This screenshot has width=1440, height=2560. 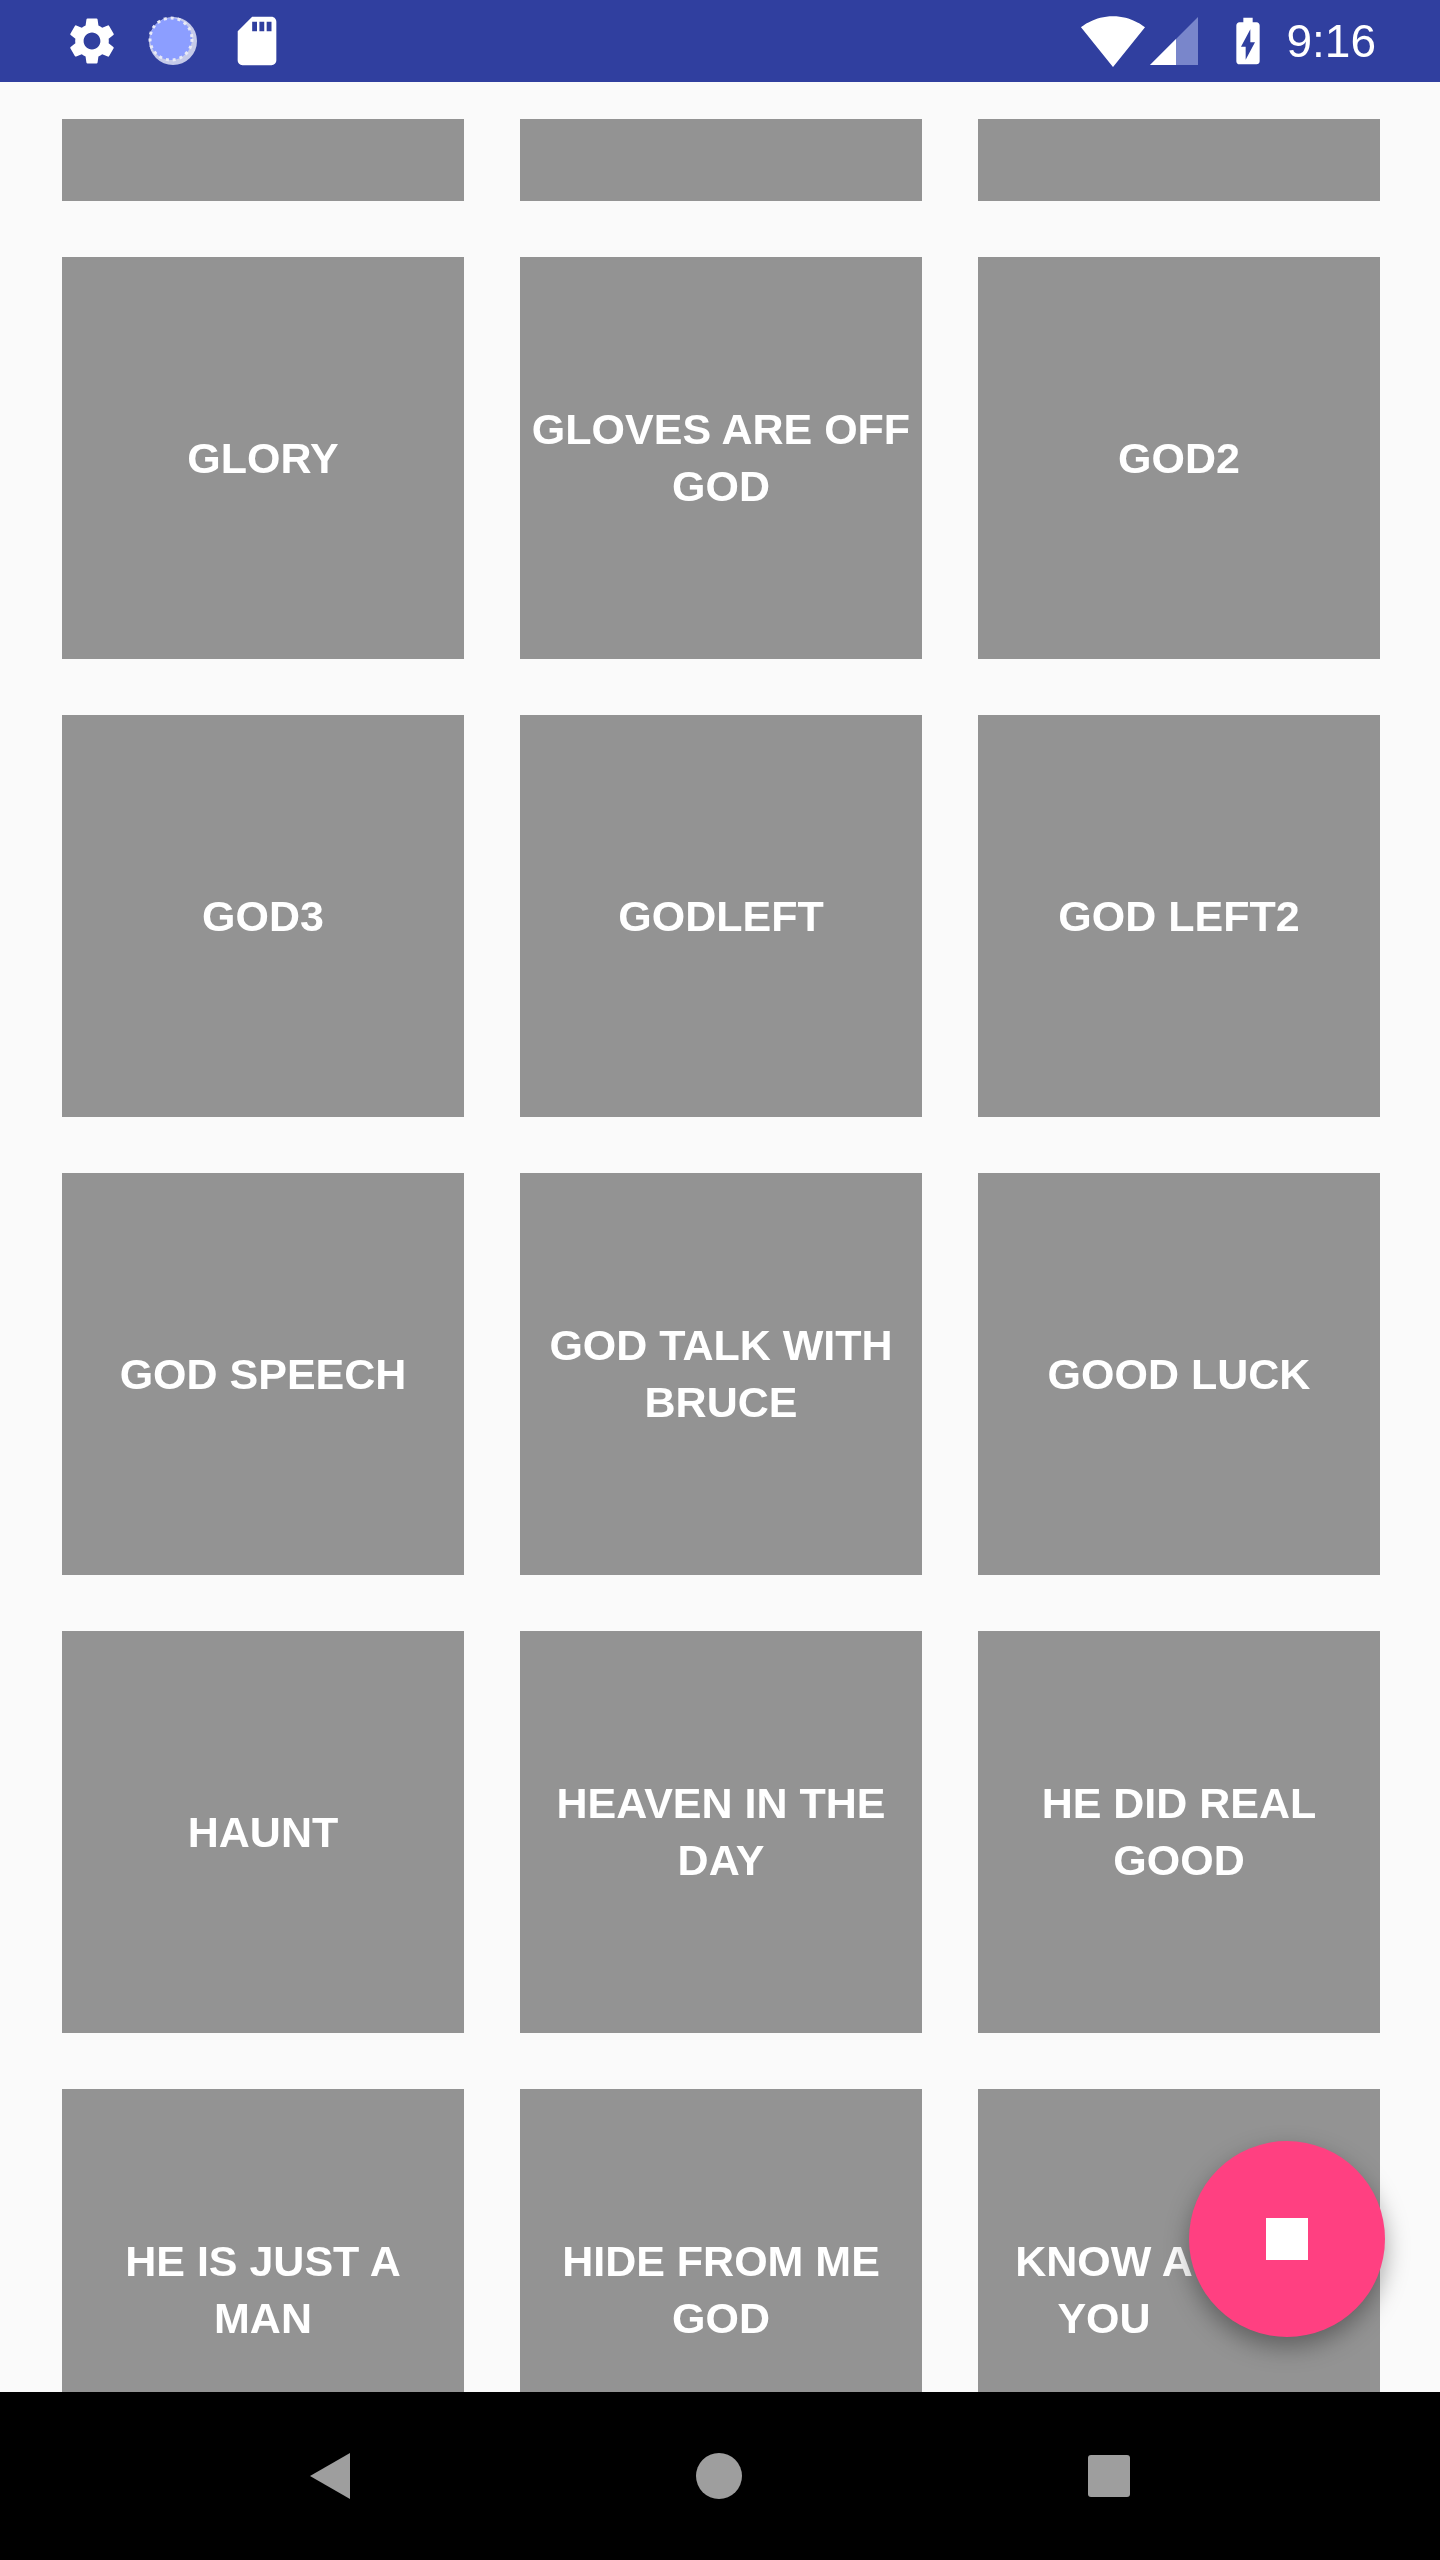 I want to click on sound-tile: GOD SPEECH, so click(x=263, y=1374).